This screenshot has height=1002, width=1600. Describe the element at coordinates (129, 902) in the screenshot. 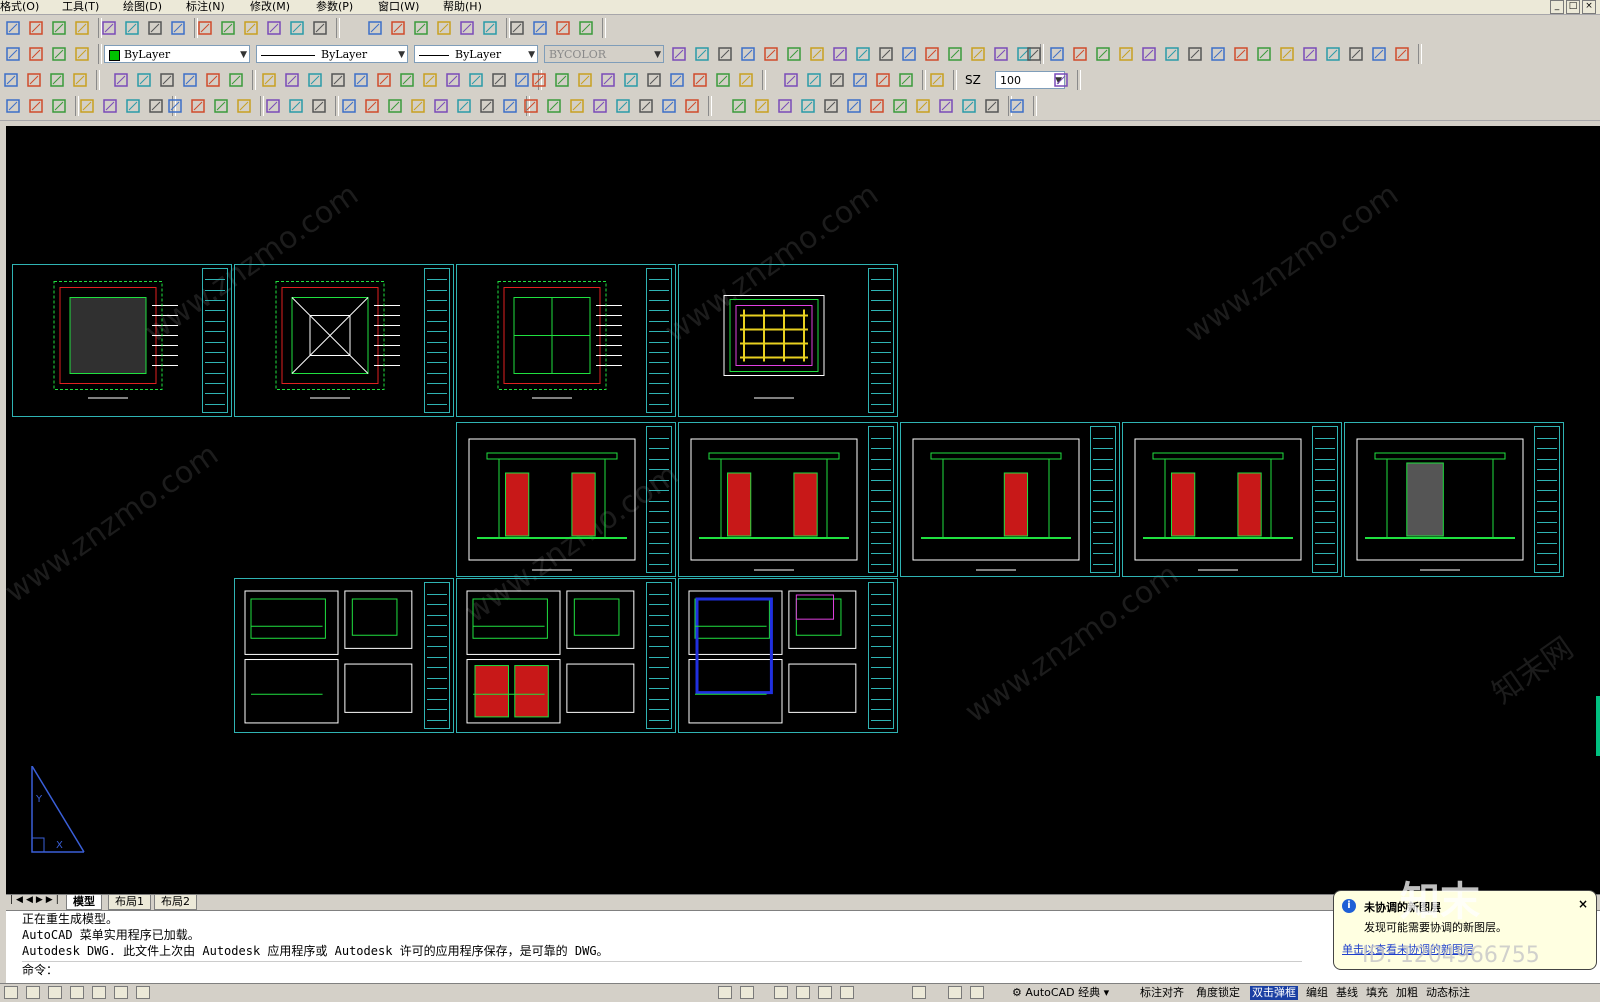

I see `tab-layout1: 布局1` at that location.